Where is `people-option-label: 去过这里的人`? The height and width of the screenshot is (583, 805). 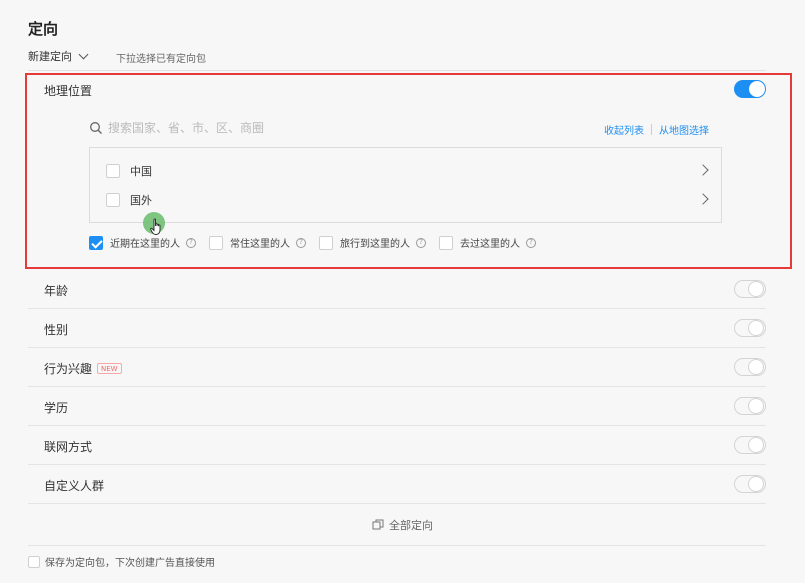 people-option-label: 去过这里的人 is located at coordinates (490, 244).